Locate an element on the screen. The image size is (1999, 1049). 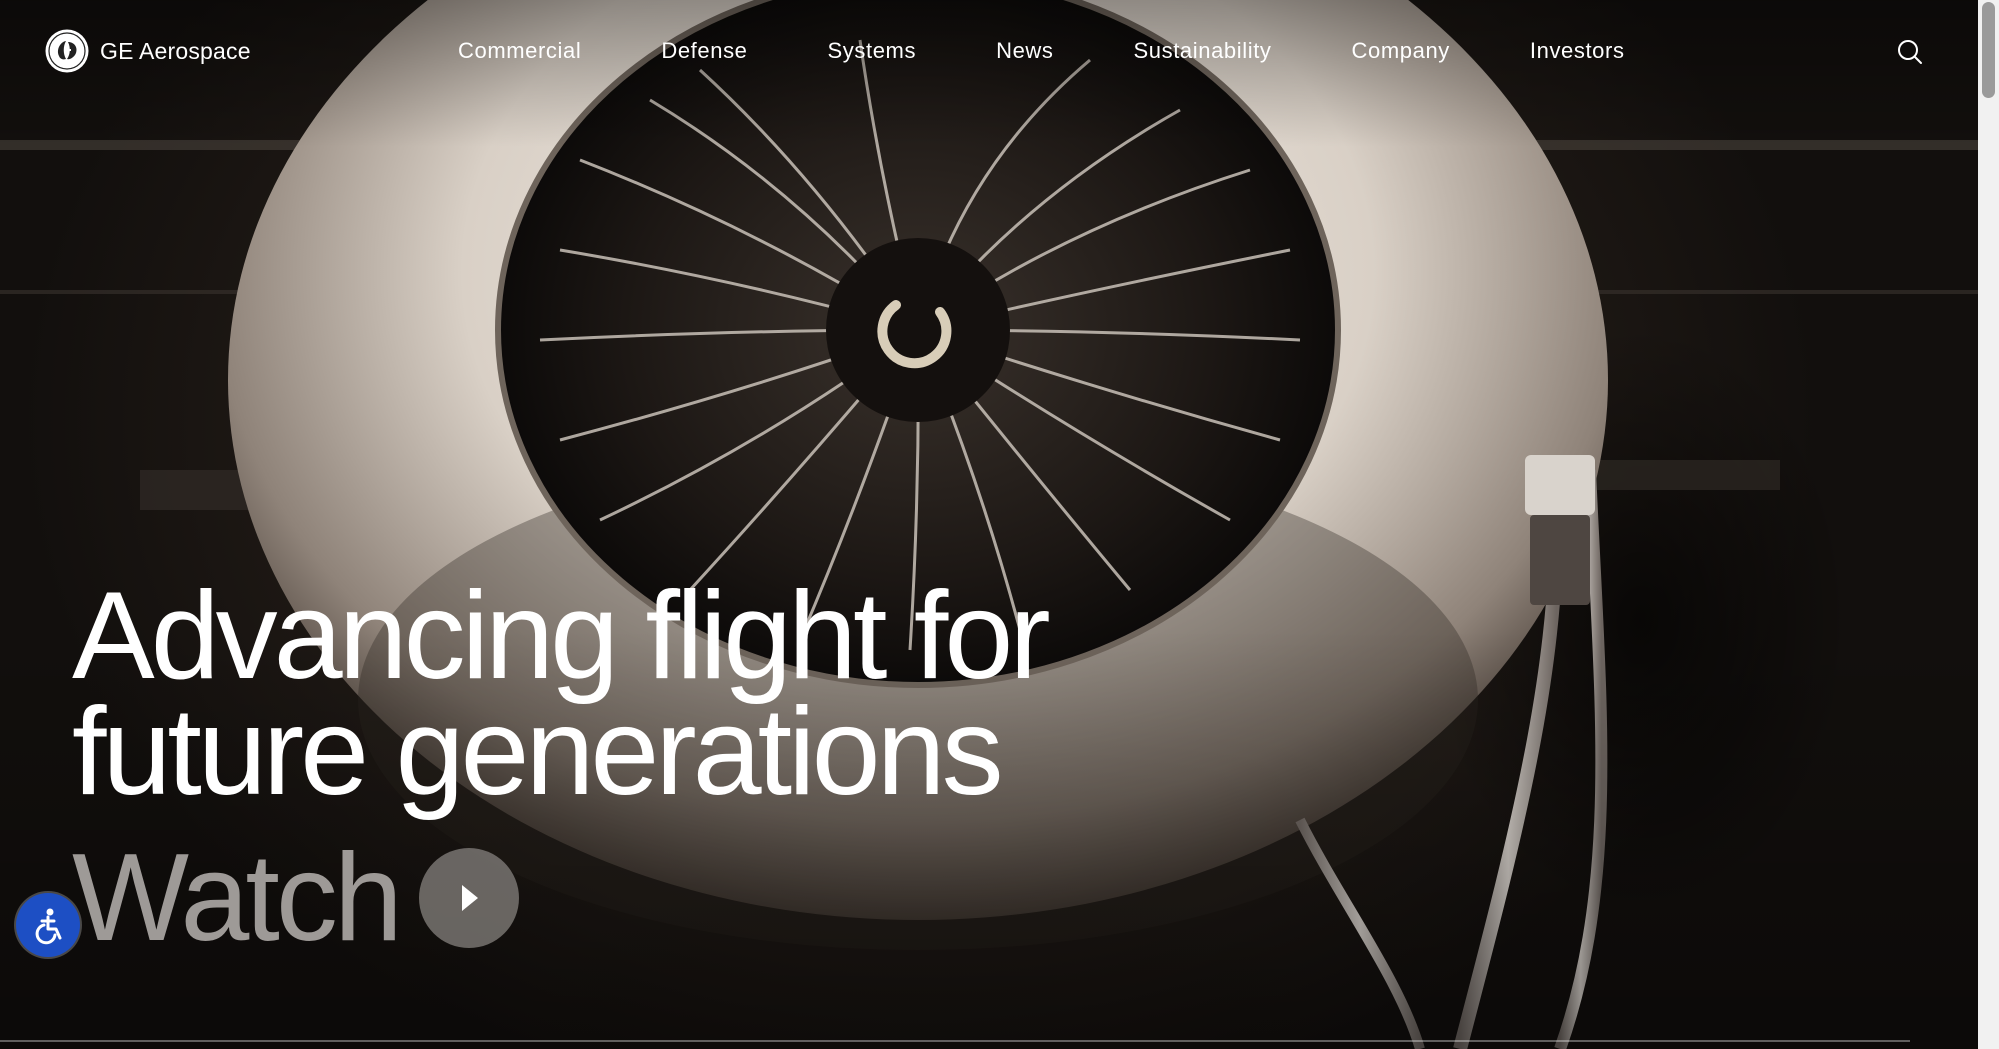
ge-aerospace-logo: GE Aerospace is located at coordinates (147, 51).